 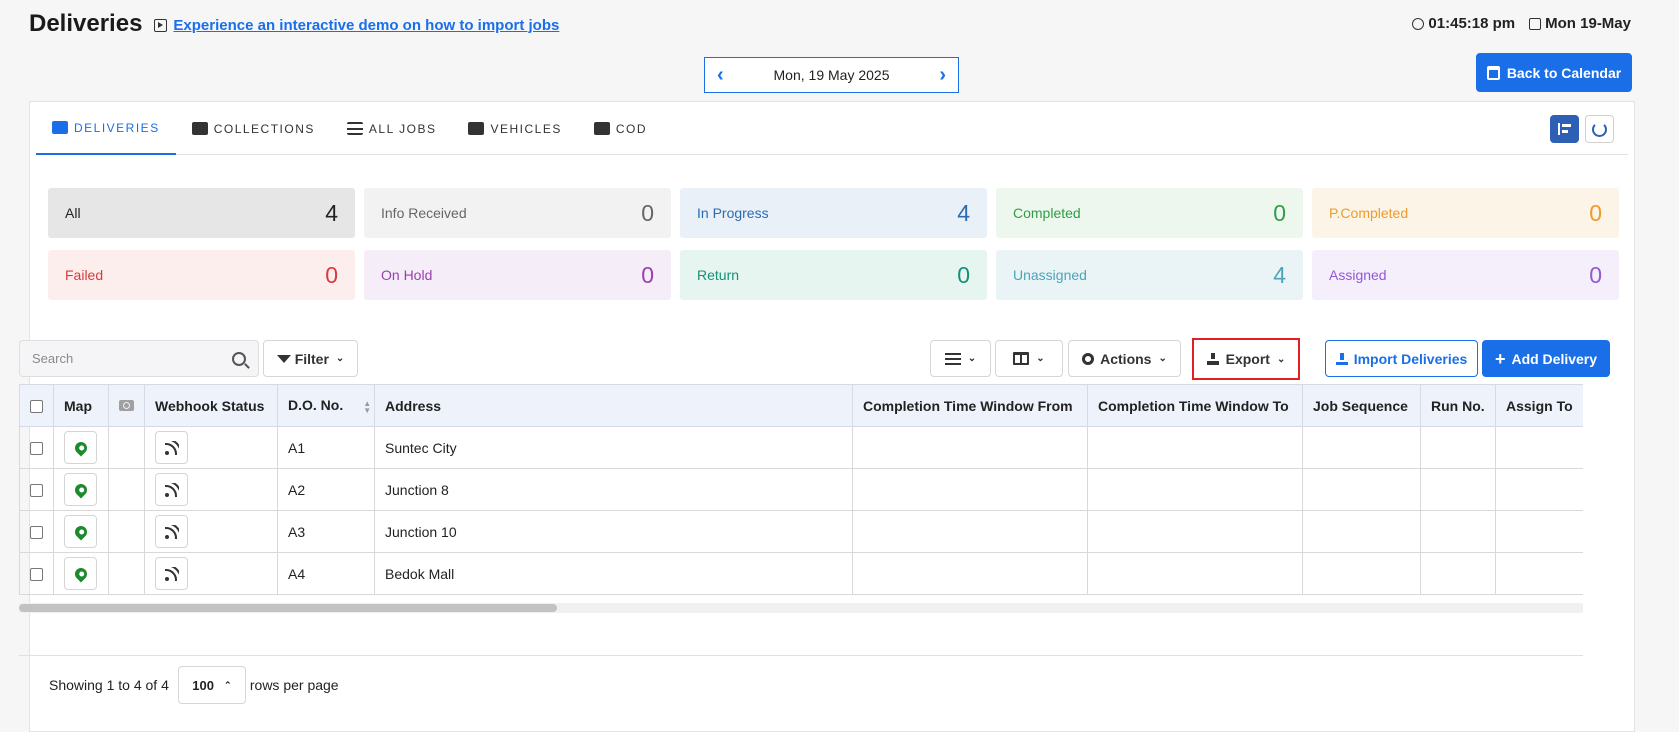 I want to click on tab-cod: COD, so click(x=620, y=128).